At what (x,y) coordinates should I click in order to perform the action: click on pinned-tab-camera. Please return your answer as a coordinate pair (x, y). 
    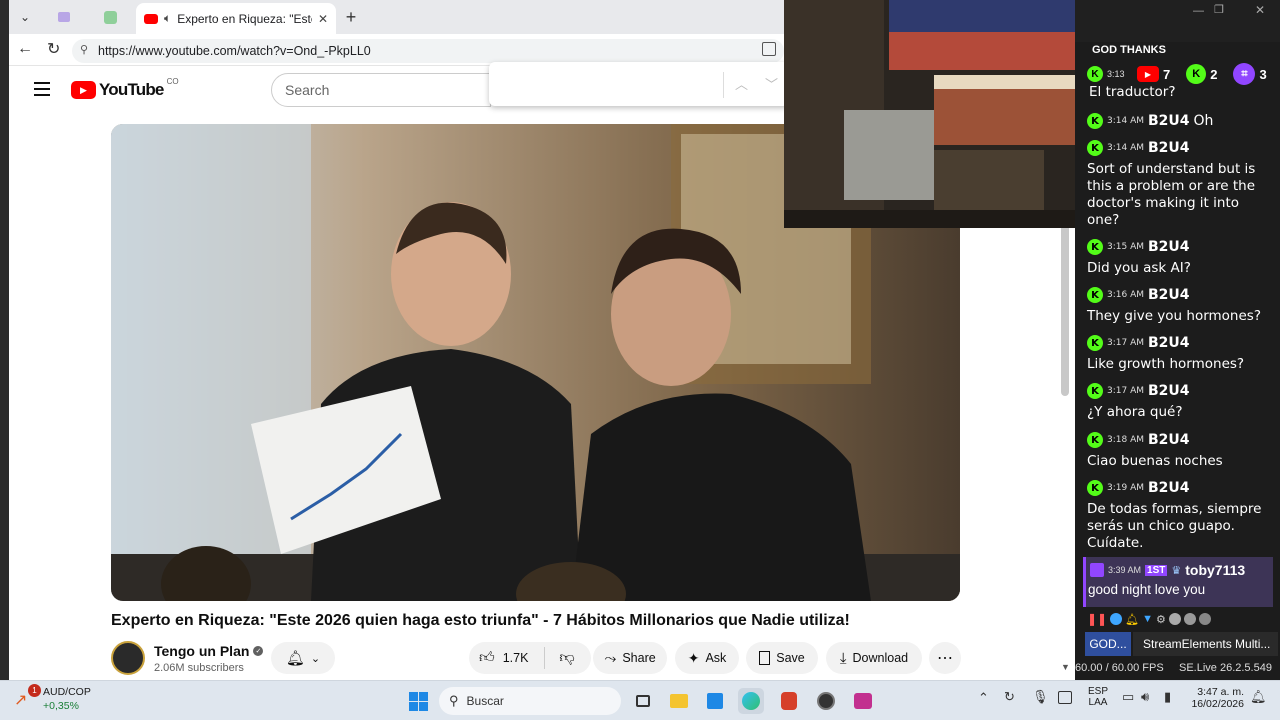
    Looking at the image, I should click on (64, 17).